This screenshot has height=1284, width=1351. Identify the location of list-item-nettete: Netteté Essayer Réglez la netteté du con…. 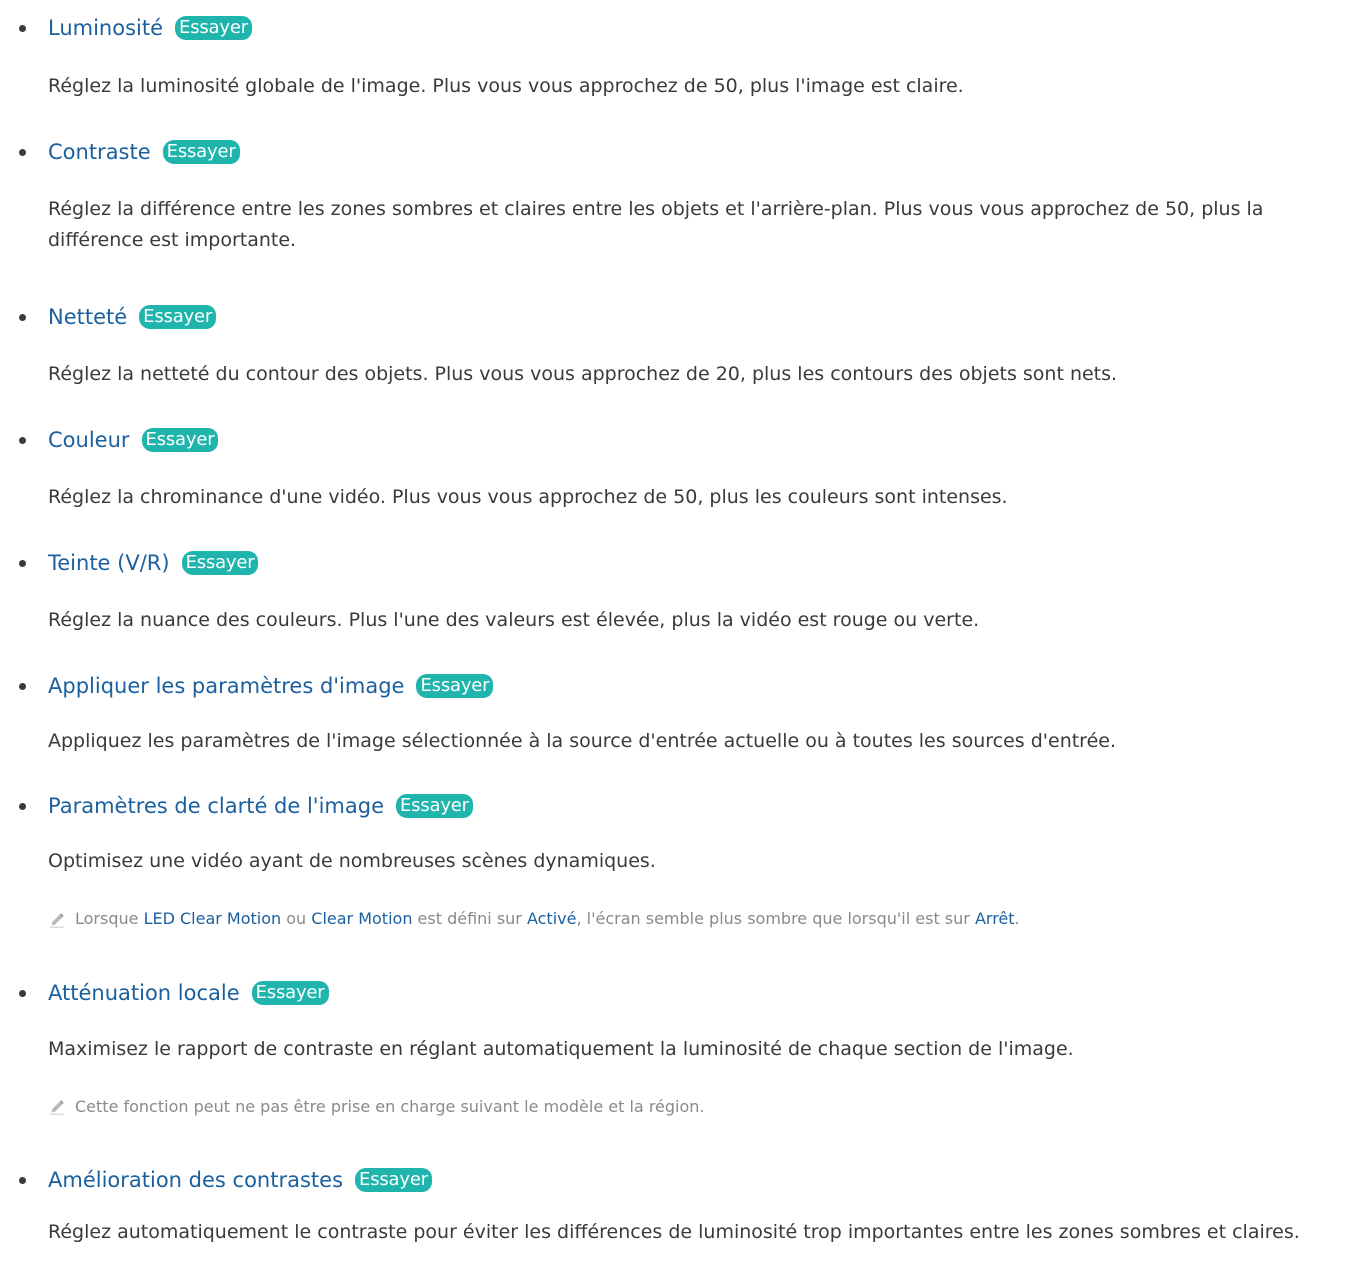
(675, 343).